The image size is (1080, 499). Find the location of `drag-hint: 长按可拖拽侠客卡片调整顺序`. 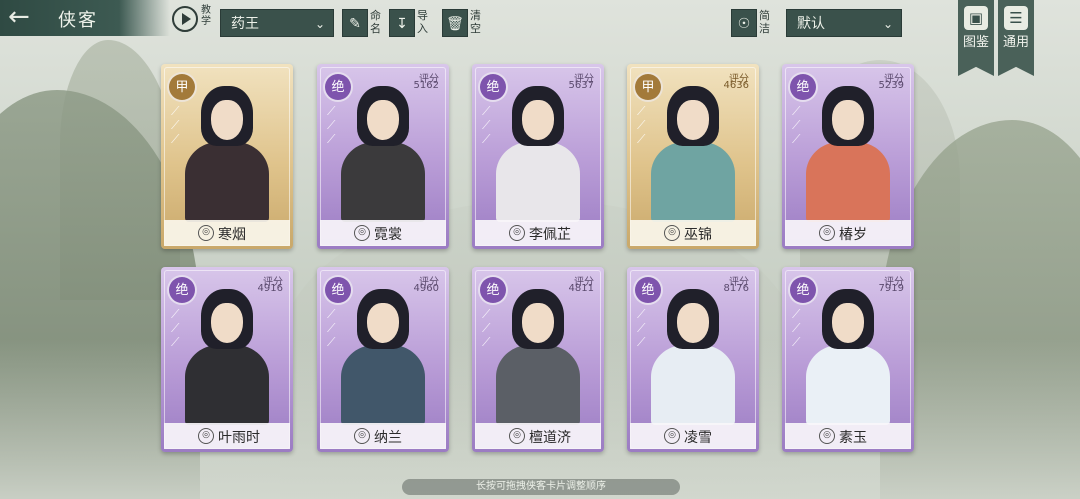

drag-hint: 长按可拖拽侠客卡片调整顺序 is located at coordinates (541, 487).